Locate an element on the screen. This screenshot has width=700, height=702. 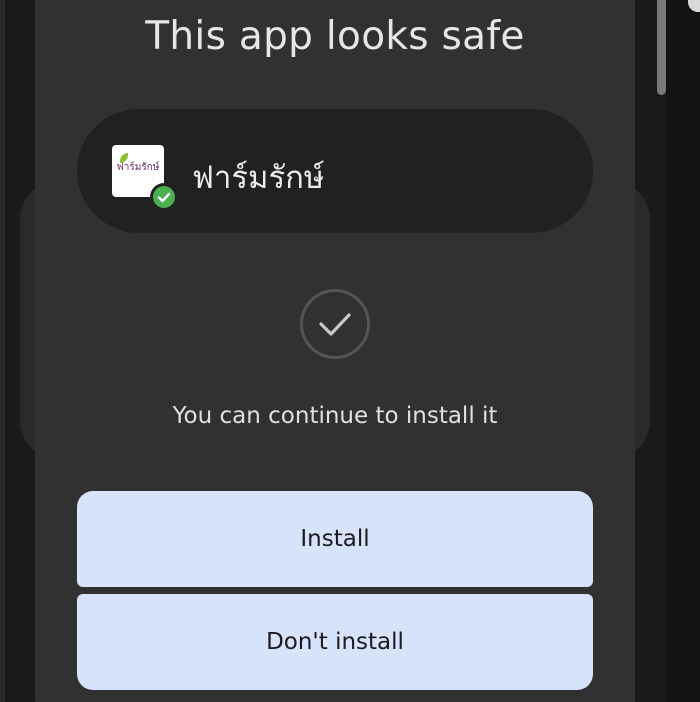
check-circle-icon is located at coordinates (335, 324).